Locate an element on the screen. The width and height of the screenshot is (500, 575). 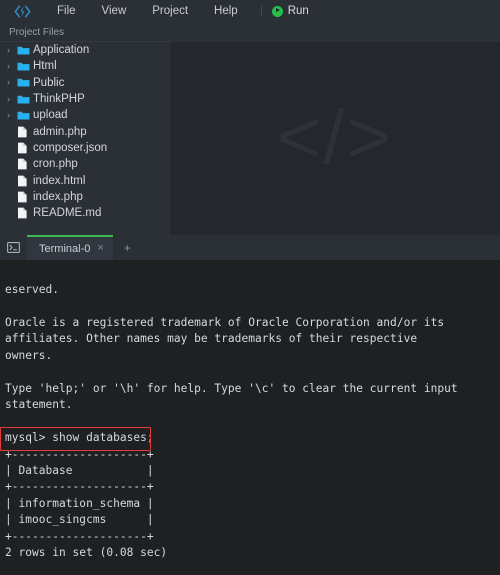
tree-item-folder: › Public is located at coordinates (85, 83).